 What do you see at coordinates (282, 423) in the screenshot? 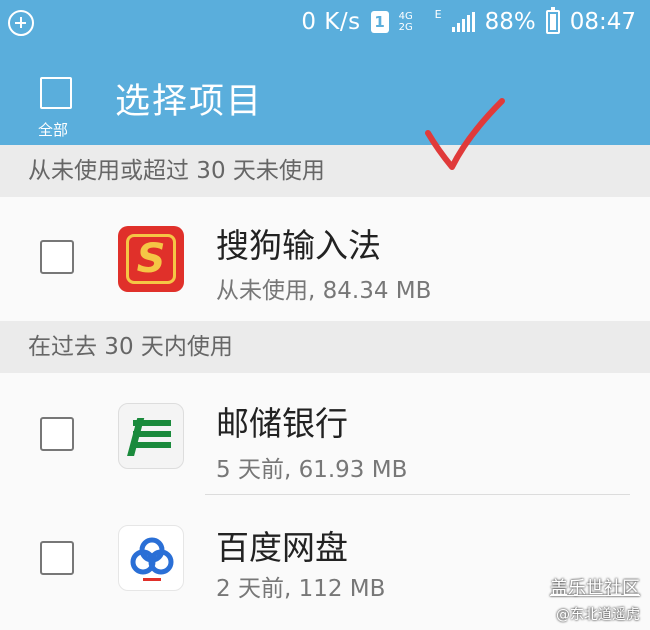
I see `app-name: 邮储银行` at bounding box center [282, 423].